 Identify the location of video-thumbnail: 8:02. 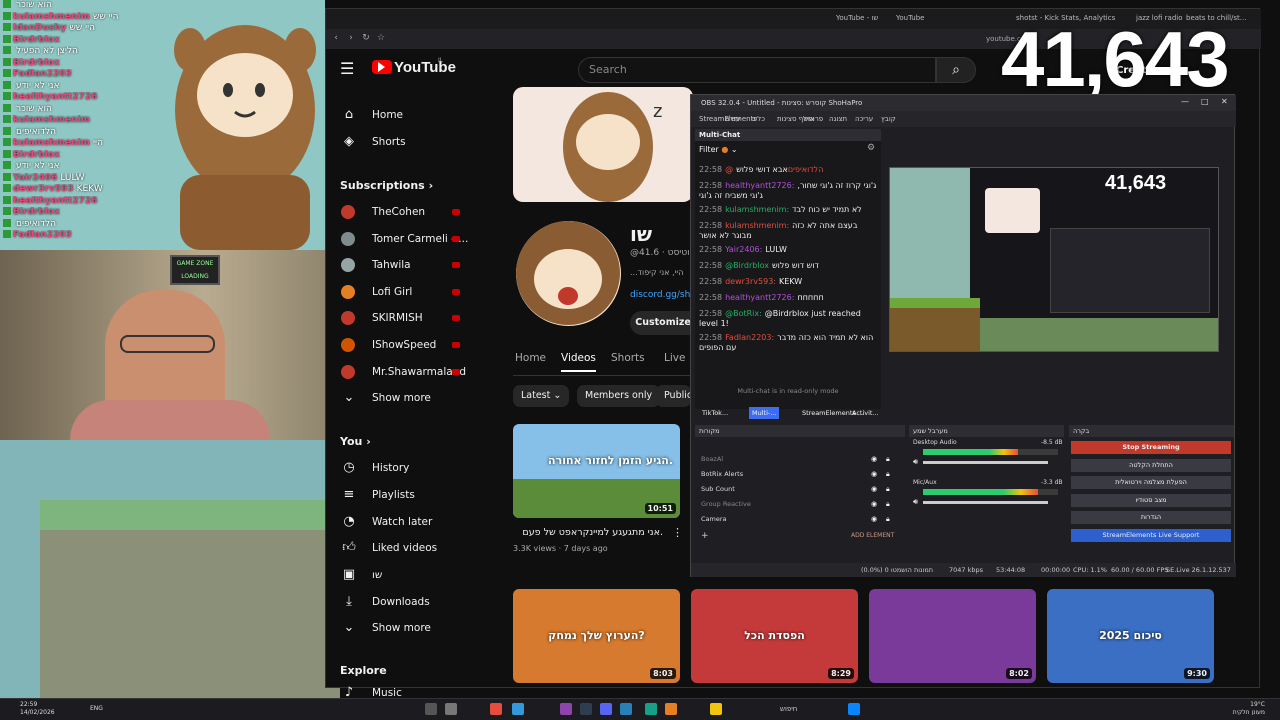
(952, 636).